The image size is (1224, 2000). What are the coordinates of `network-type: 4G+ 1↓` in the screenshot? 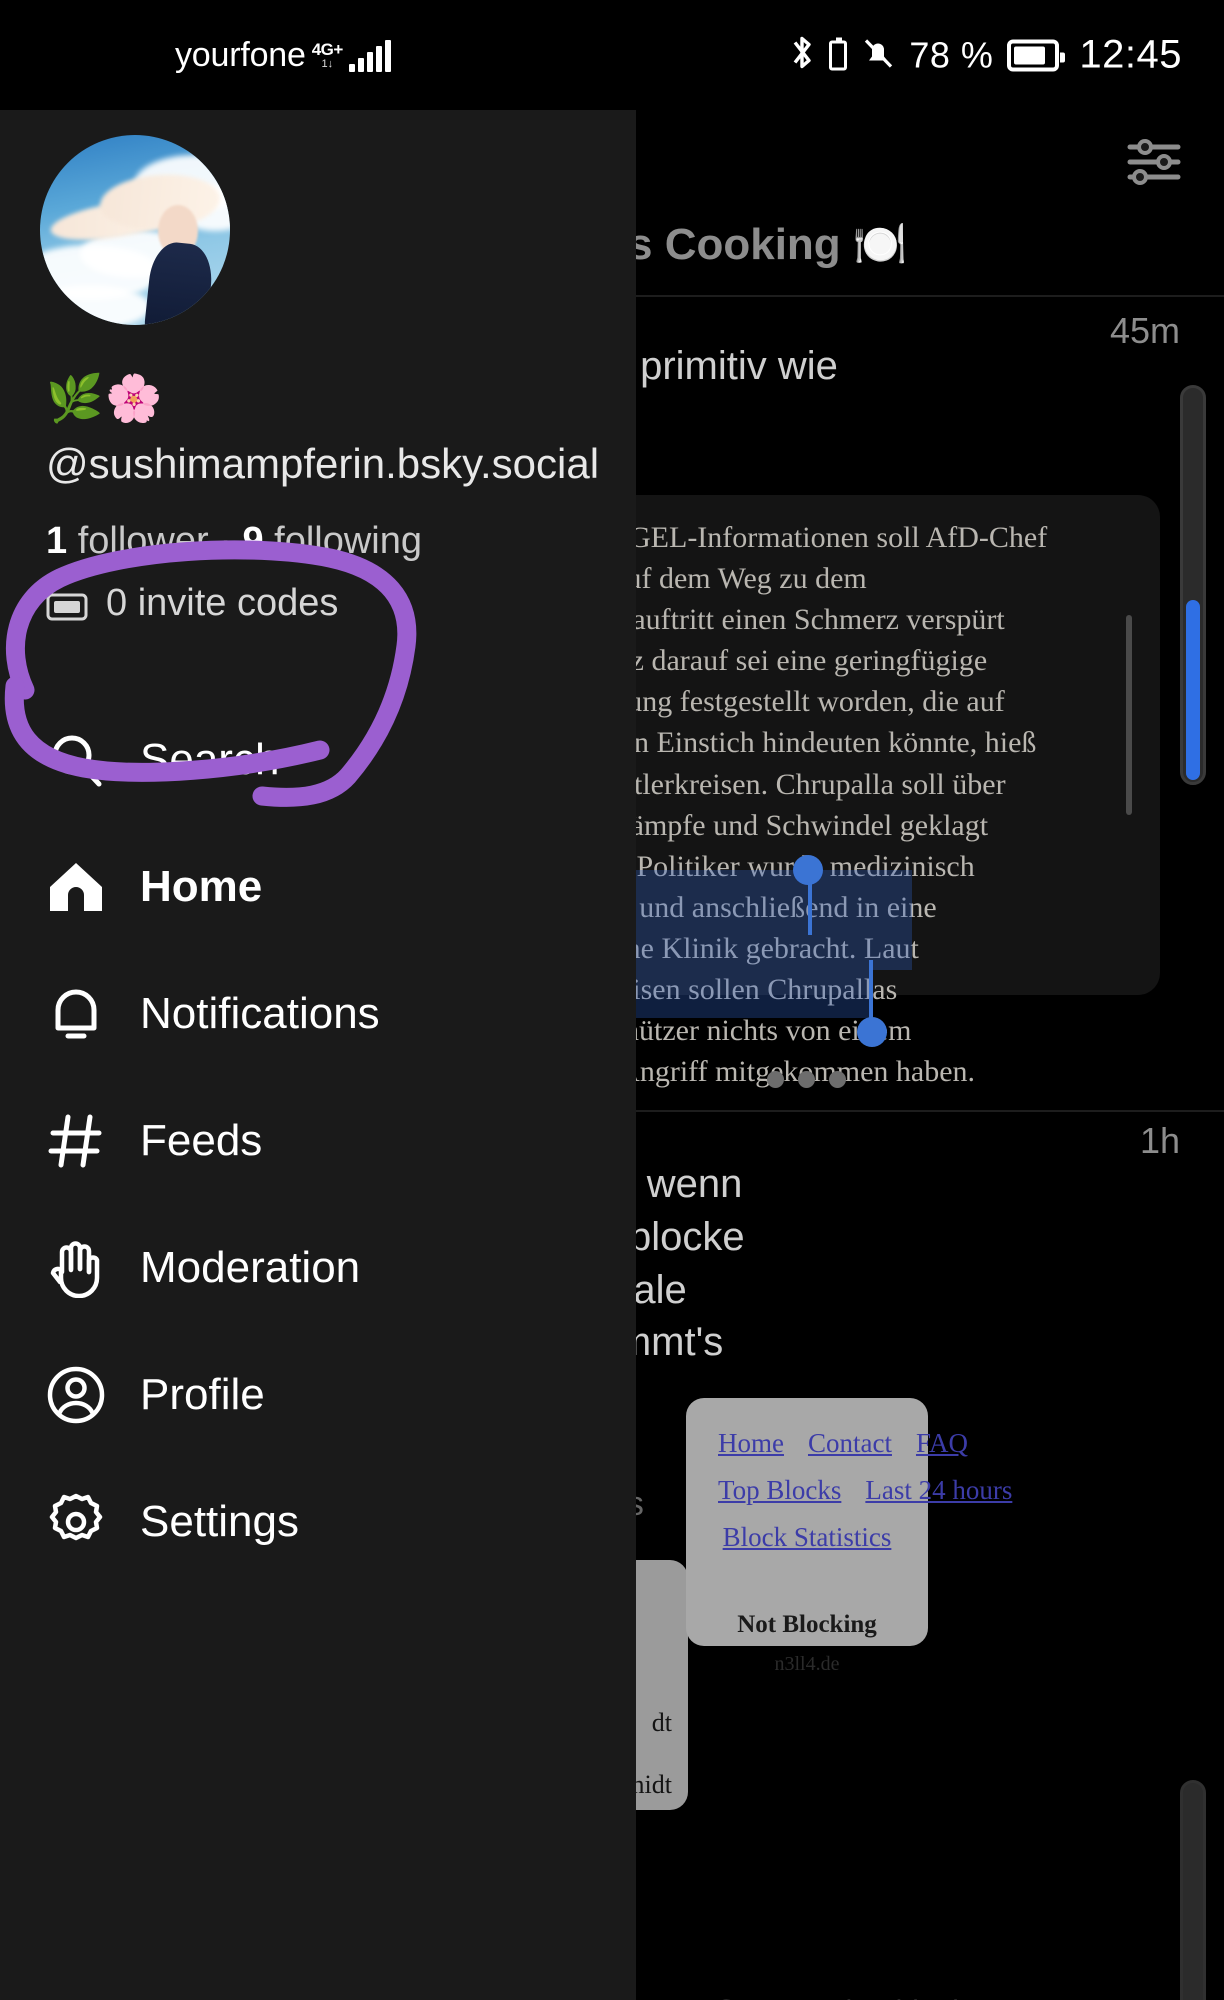 It's located at (327, 55).